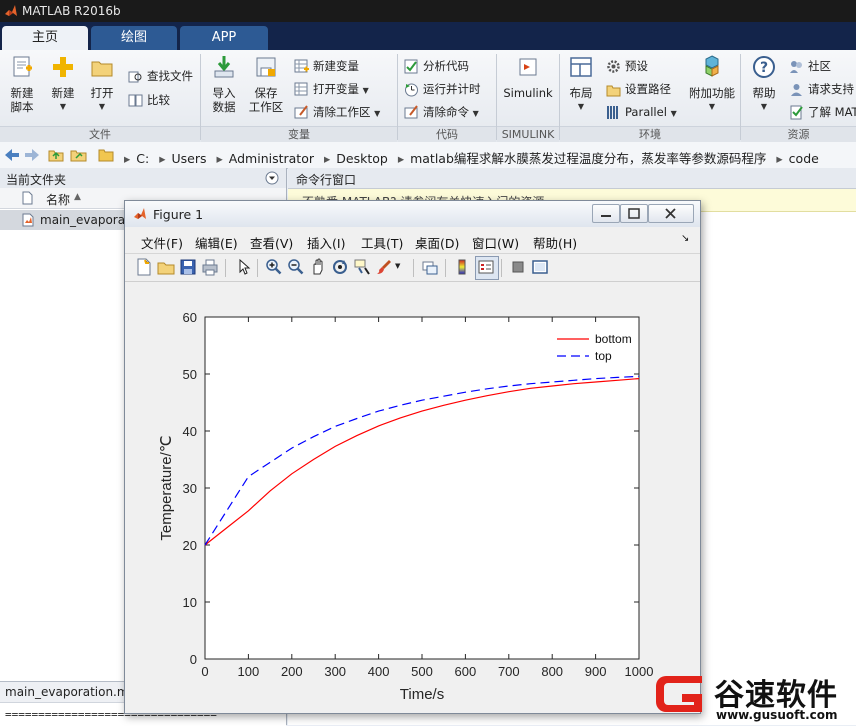  What do you see at coordinates (266, 67) in the screenshot?
I see `save-workspace-icon` at bounding box center [266, 67].